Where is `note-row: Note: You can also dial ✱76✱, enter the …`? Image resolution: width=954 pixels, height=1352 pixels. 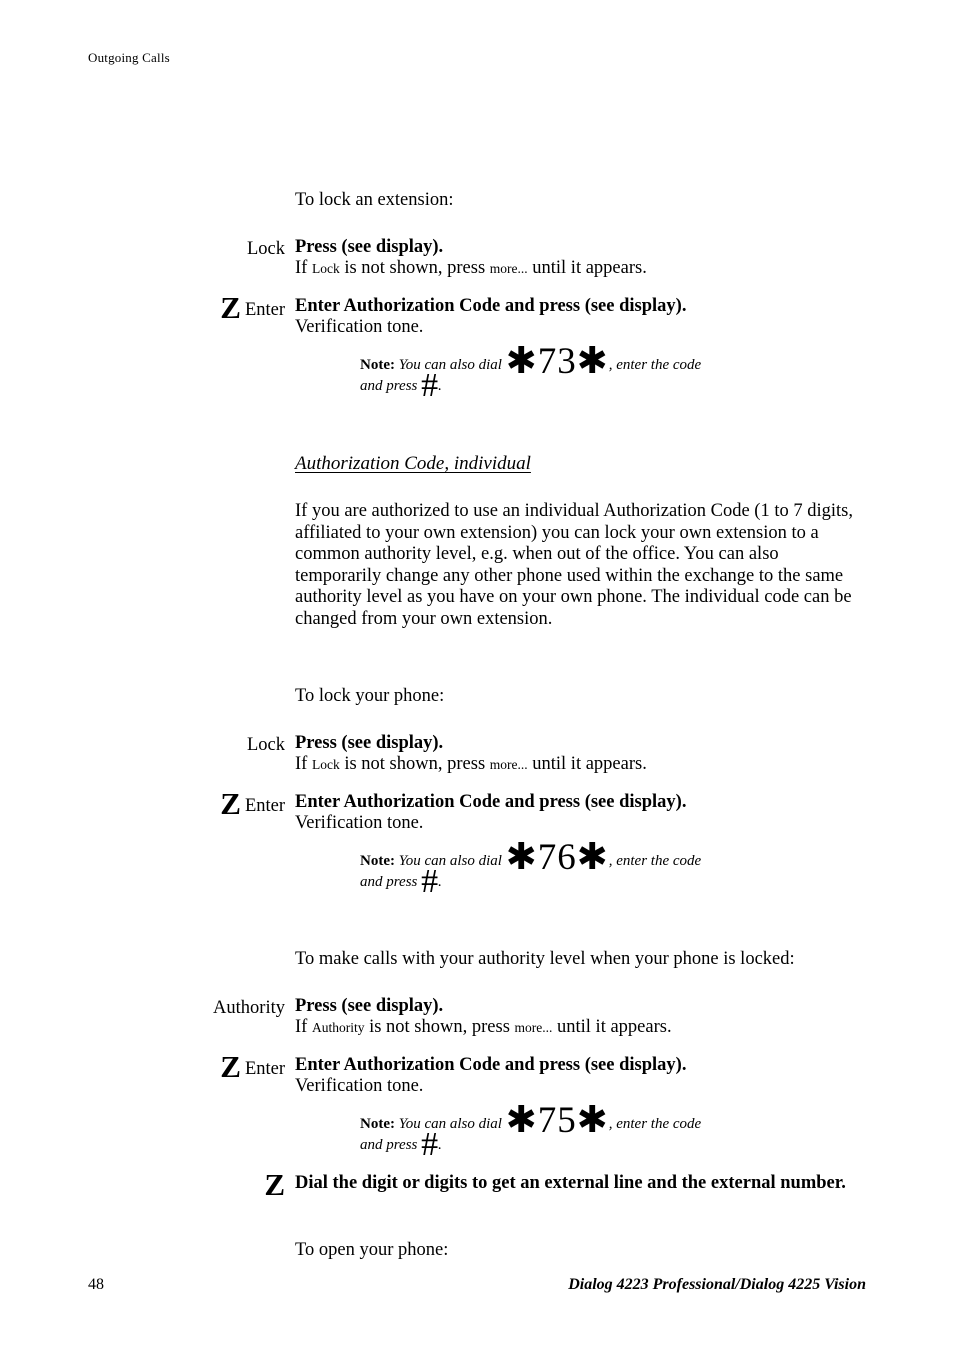
note-row: Note: You can also dial ✱76✱, enter the … is located at coordinates (478, 869).